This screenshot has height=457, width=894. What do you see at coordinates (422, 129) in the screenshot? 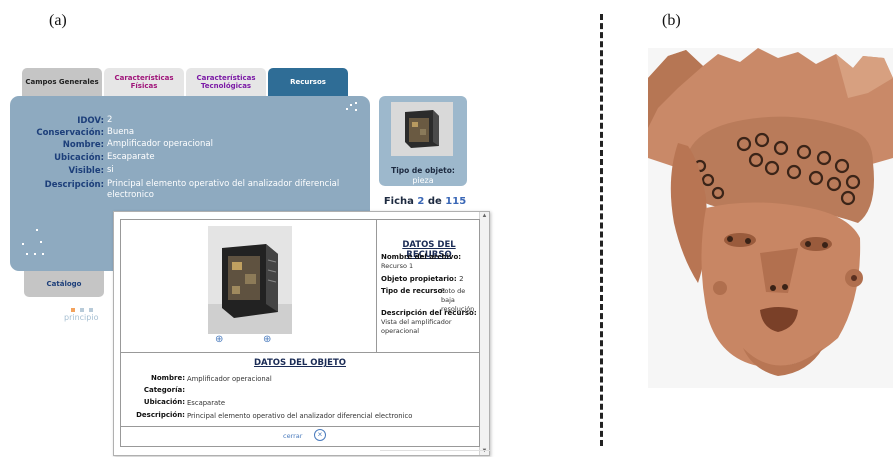
I see `object-thumbnail` at bounding box center [422, 129].